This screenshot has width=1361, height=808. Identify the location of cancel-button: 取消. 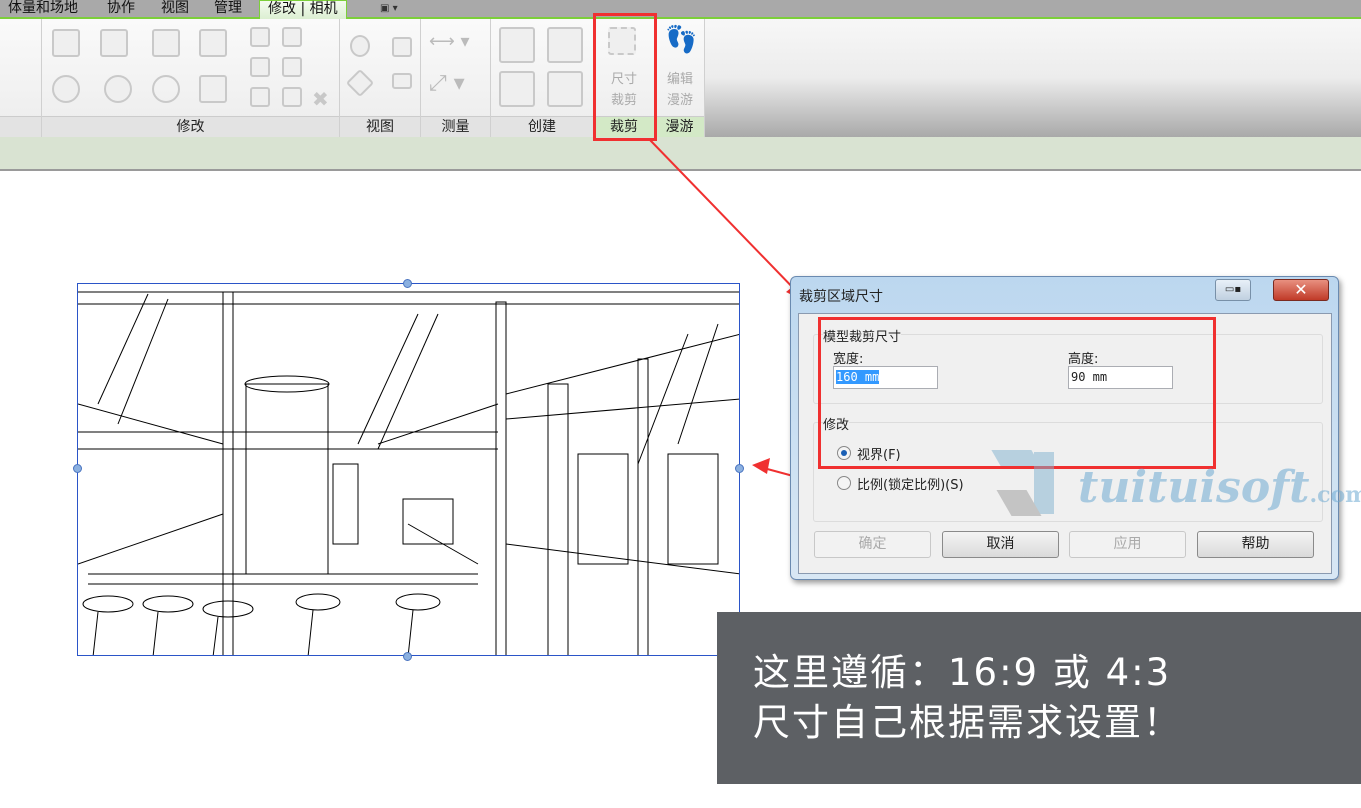
(1000, 544).